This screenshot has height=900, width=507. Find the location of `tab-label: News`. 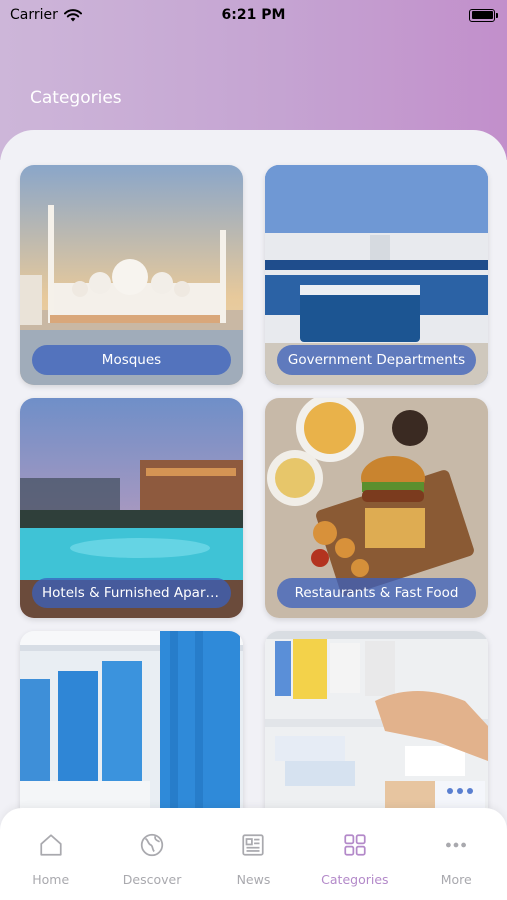

tab-label: News is located at coordinates (253, 879).